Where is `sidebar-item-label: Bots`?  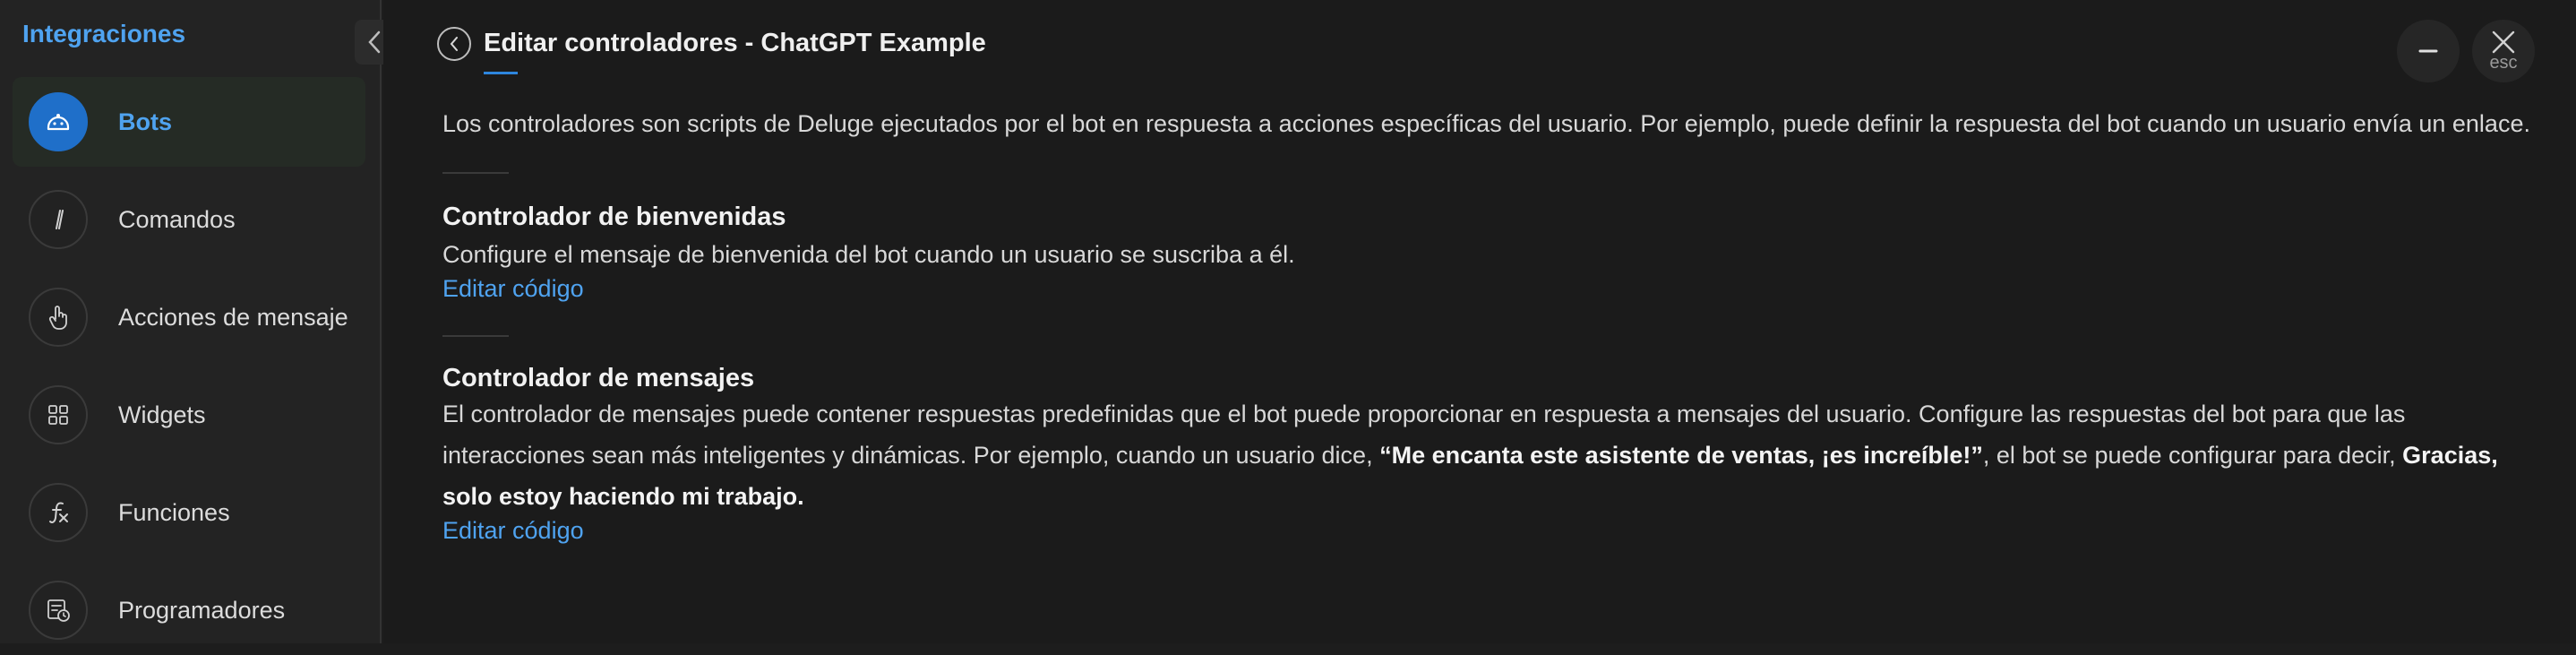
sidebar-item-label: Bots is located at coordinates (145, 121).